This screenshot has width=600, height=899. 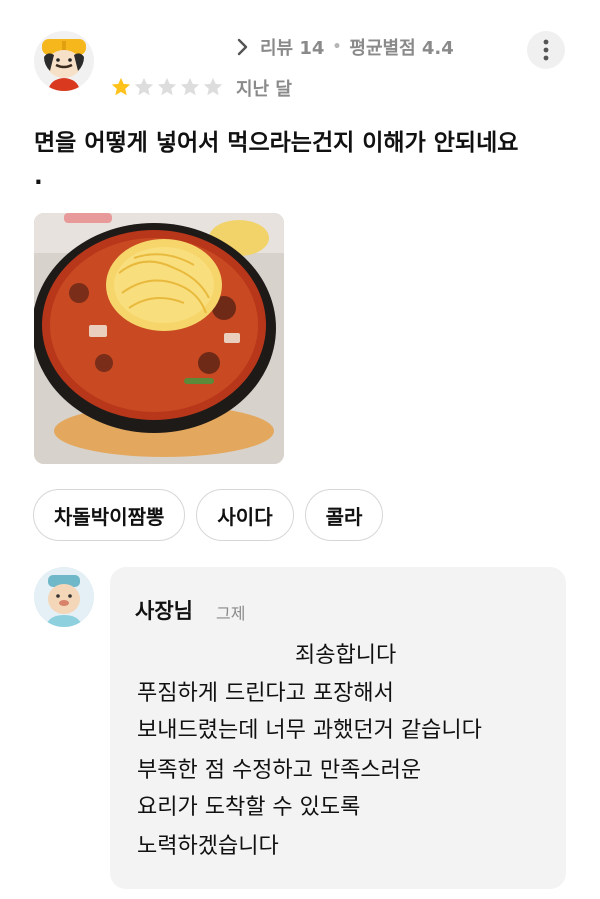 I want to click on average-rating: 평균별점 4.4, so click(x=401, y=48).